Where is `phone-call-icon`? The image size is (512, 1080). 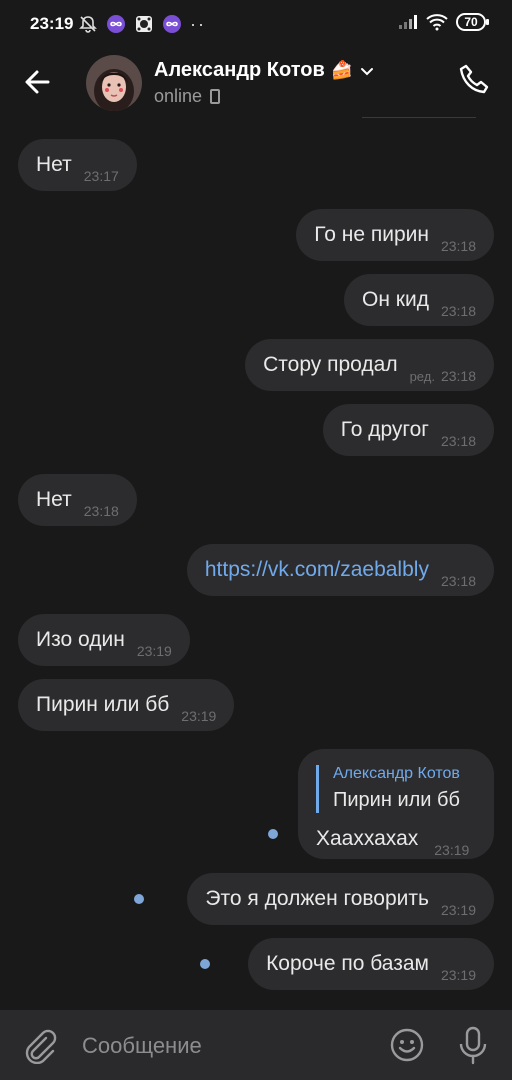 phone-call-icon is located at coordinates (474, 80).